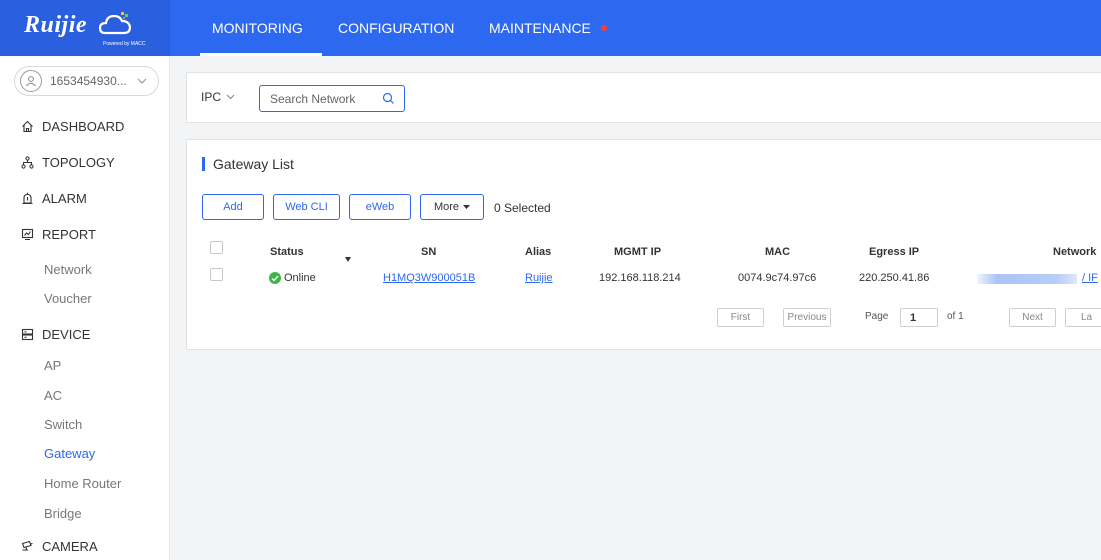  Describe the element at coordinates (27, 198) in the screenshot. I see `alarm-icon` at that location.